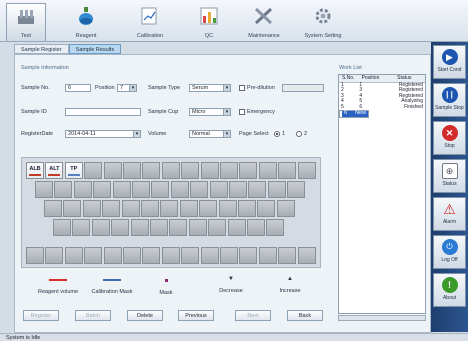 The width and height of the screenshot is (468, 341). Describe the element at coordinates (449, 100) in the screenshot. I see `sample-stop-button: | | Sample Stop` at that location.